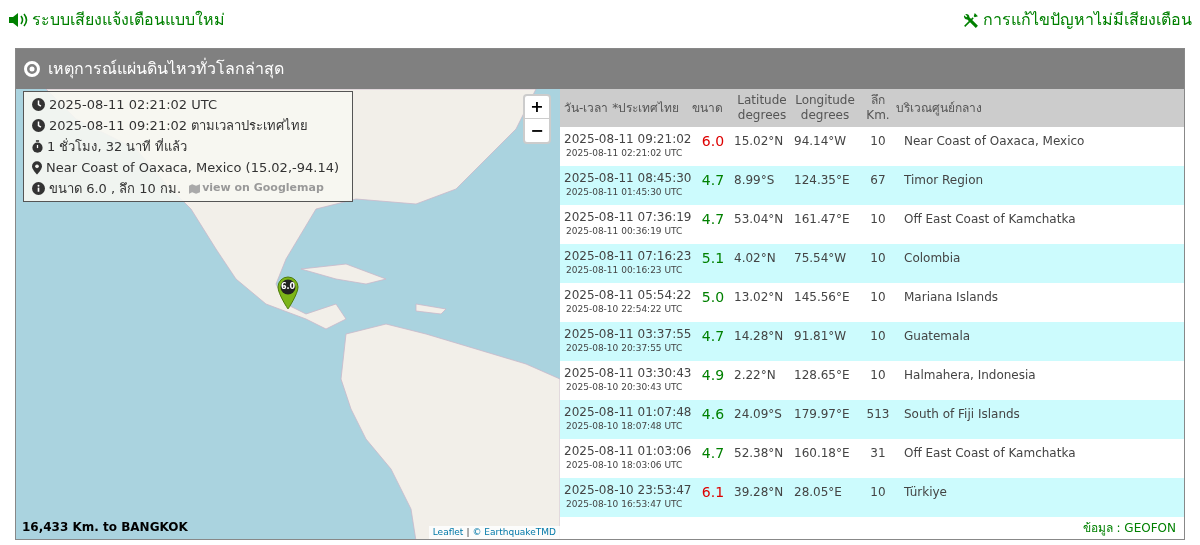 The width and height of the screenshot is (1200, 545). Describe the element at coordinates (759, 492) in the screenshot. I see `table-cell-text: 39.28°N` at that location.